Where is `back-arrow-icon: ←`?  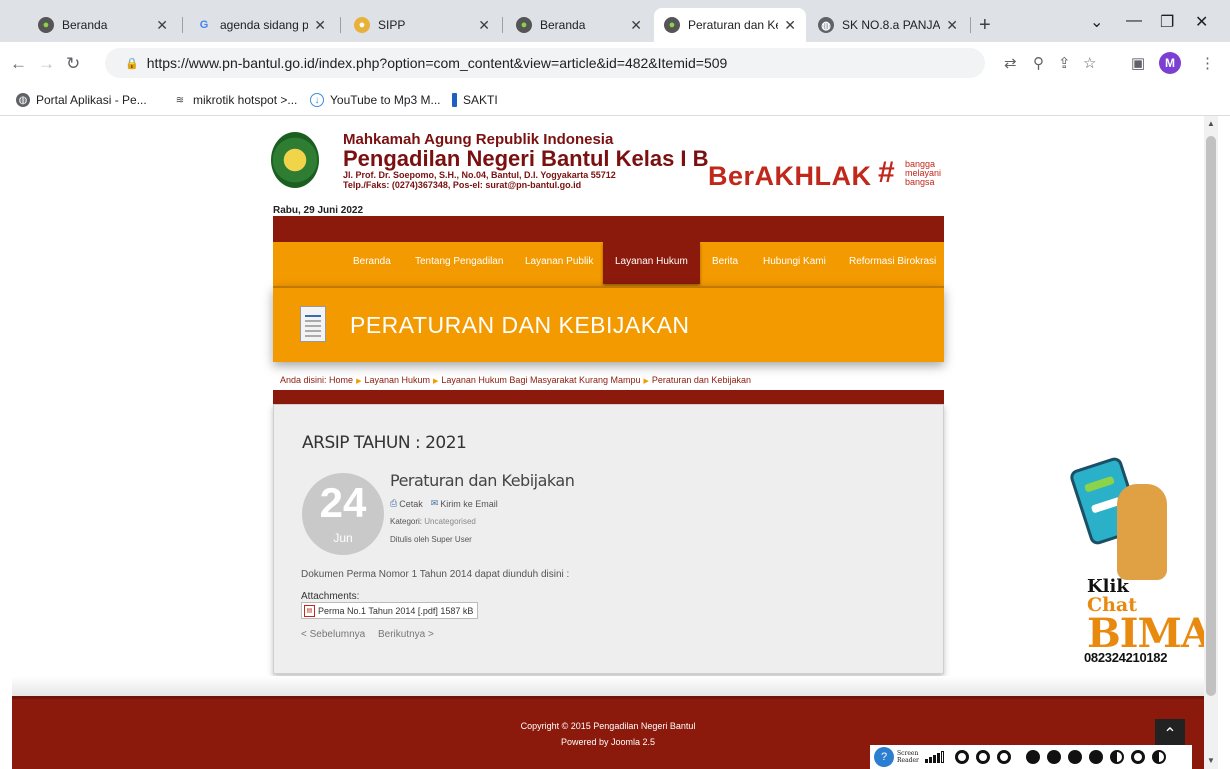 back-arrow-icon: ← is located at coordinates (18, 64).